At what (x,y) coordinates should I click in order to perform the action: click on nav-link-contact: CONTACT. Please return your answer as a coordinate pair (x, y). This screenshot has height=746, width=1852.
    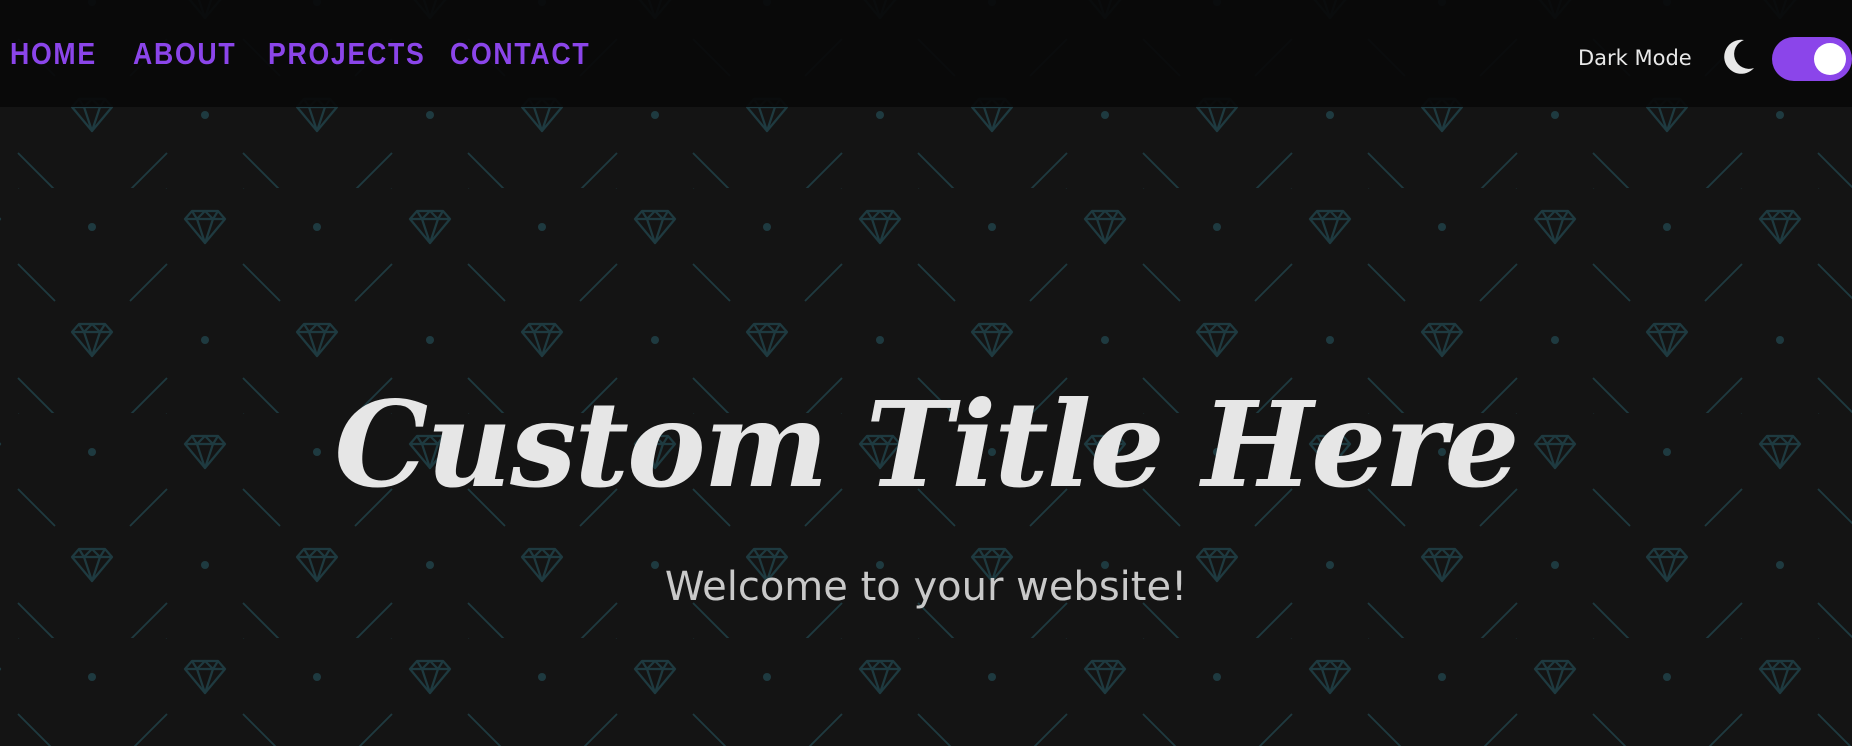
    Looking at the image, I should click on (520, 54).